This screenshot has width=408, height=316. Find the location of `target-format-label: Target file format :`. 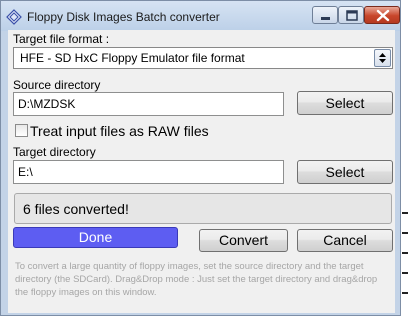

target-format-label: Target file format : is located at coordinates (61, 39).